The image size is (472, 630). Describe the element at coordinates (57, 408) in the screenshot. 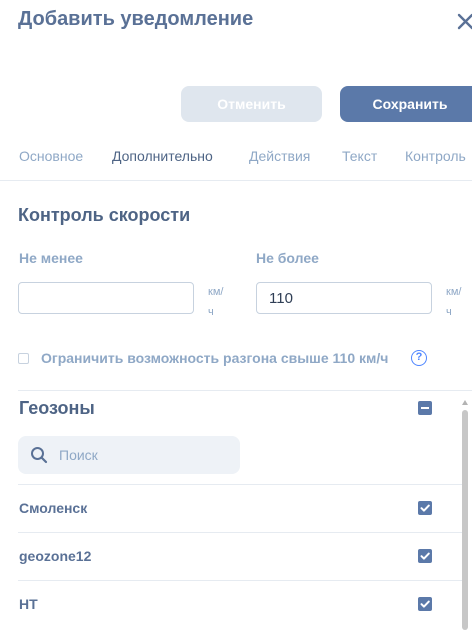

I see `geozones-title: Геозоны` at that location.